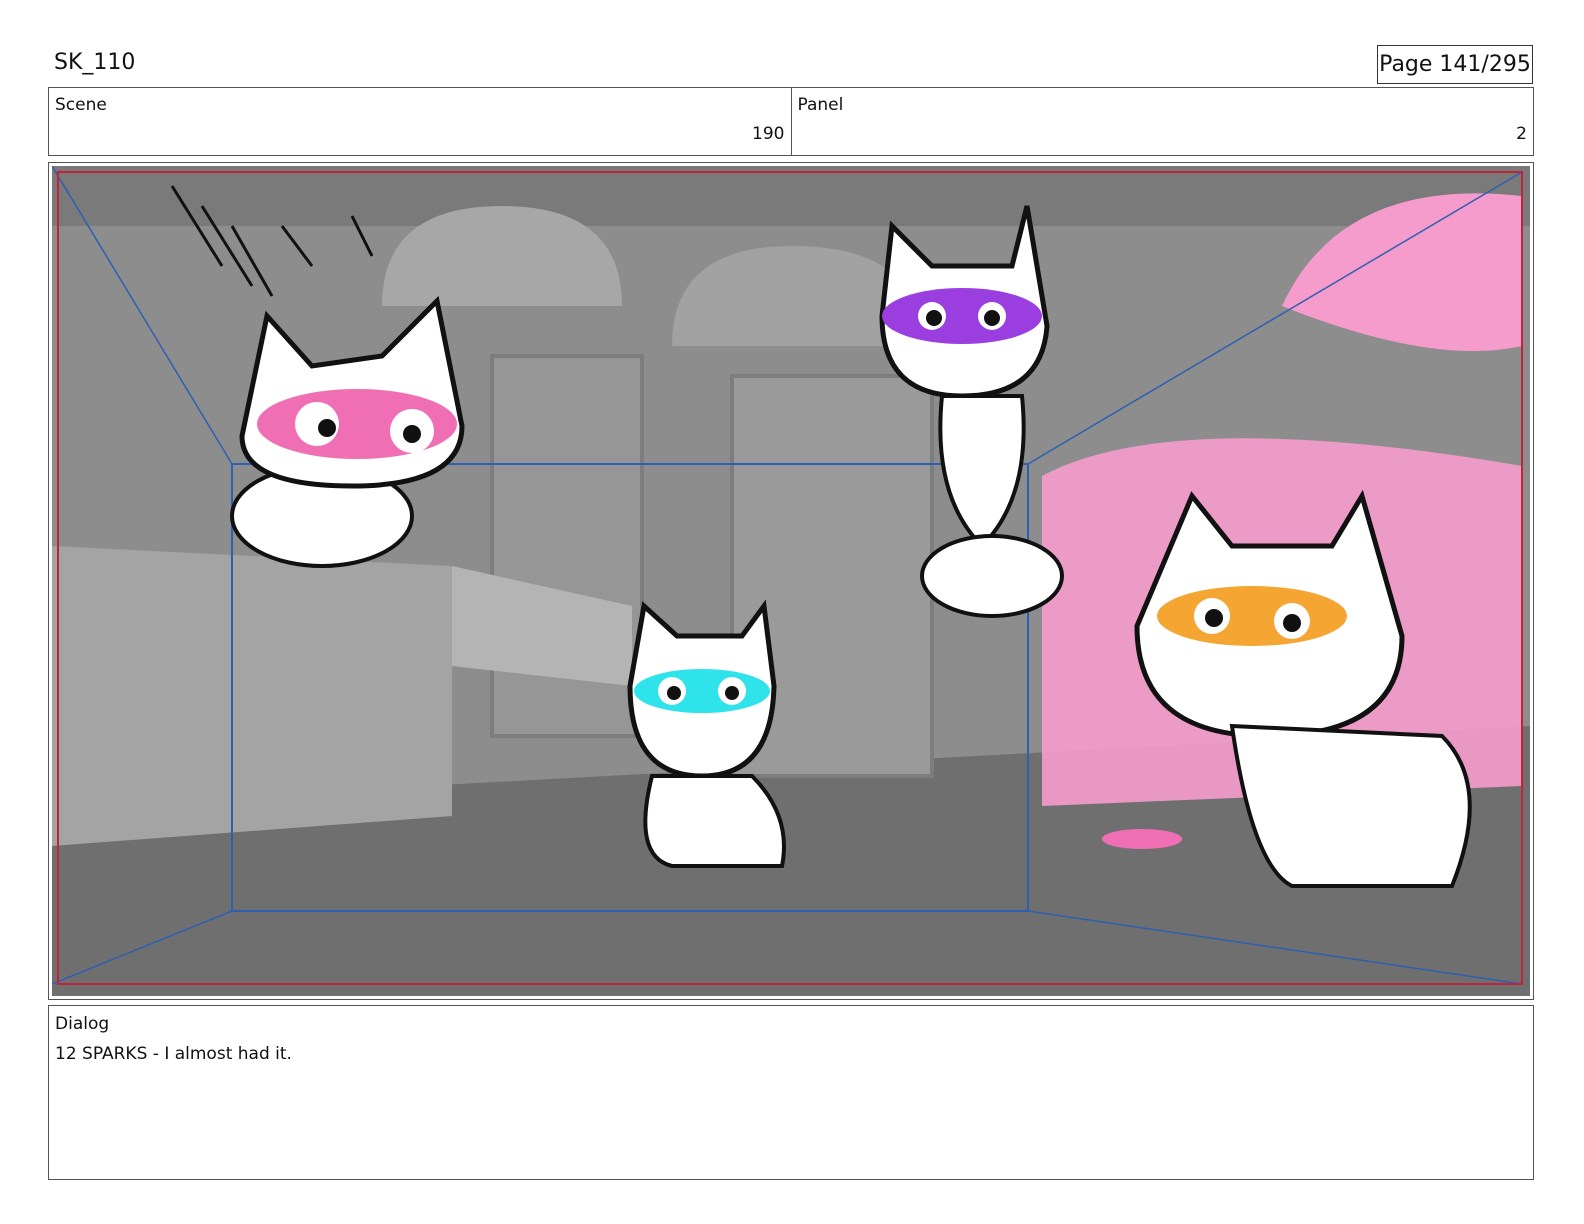 This screenshot has height=1224, width=1584. I want to click on document-title: SK_110, so click(95, 62).